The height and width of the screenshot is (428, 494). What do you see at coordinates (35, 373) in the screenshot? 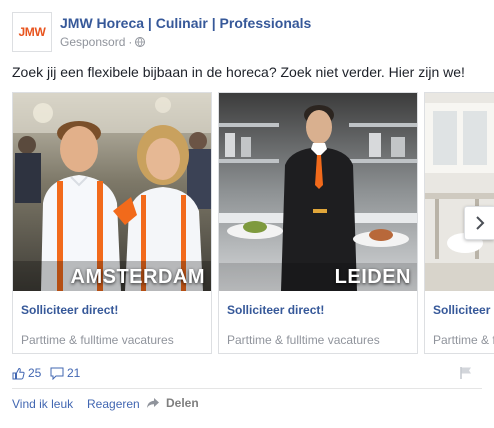
I see `likes-count-text: 25` at bounding box center [35, 373].